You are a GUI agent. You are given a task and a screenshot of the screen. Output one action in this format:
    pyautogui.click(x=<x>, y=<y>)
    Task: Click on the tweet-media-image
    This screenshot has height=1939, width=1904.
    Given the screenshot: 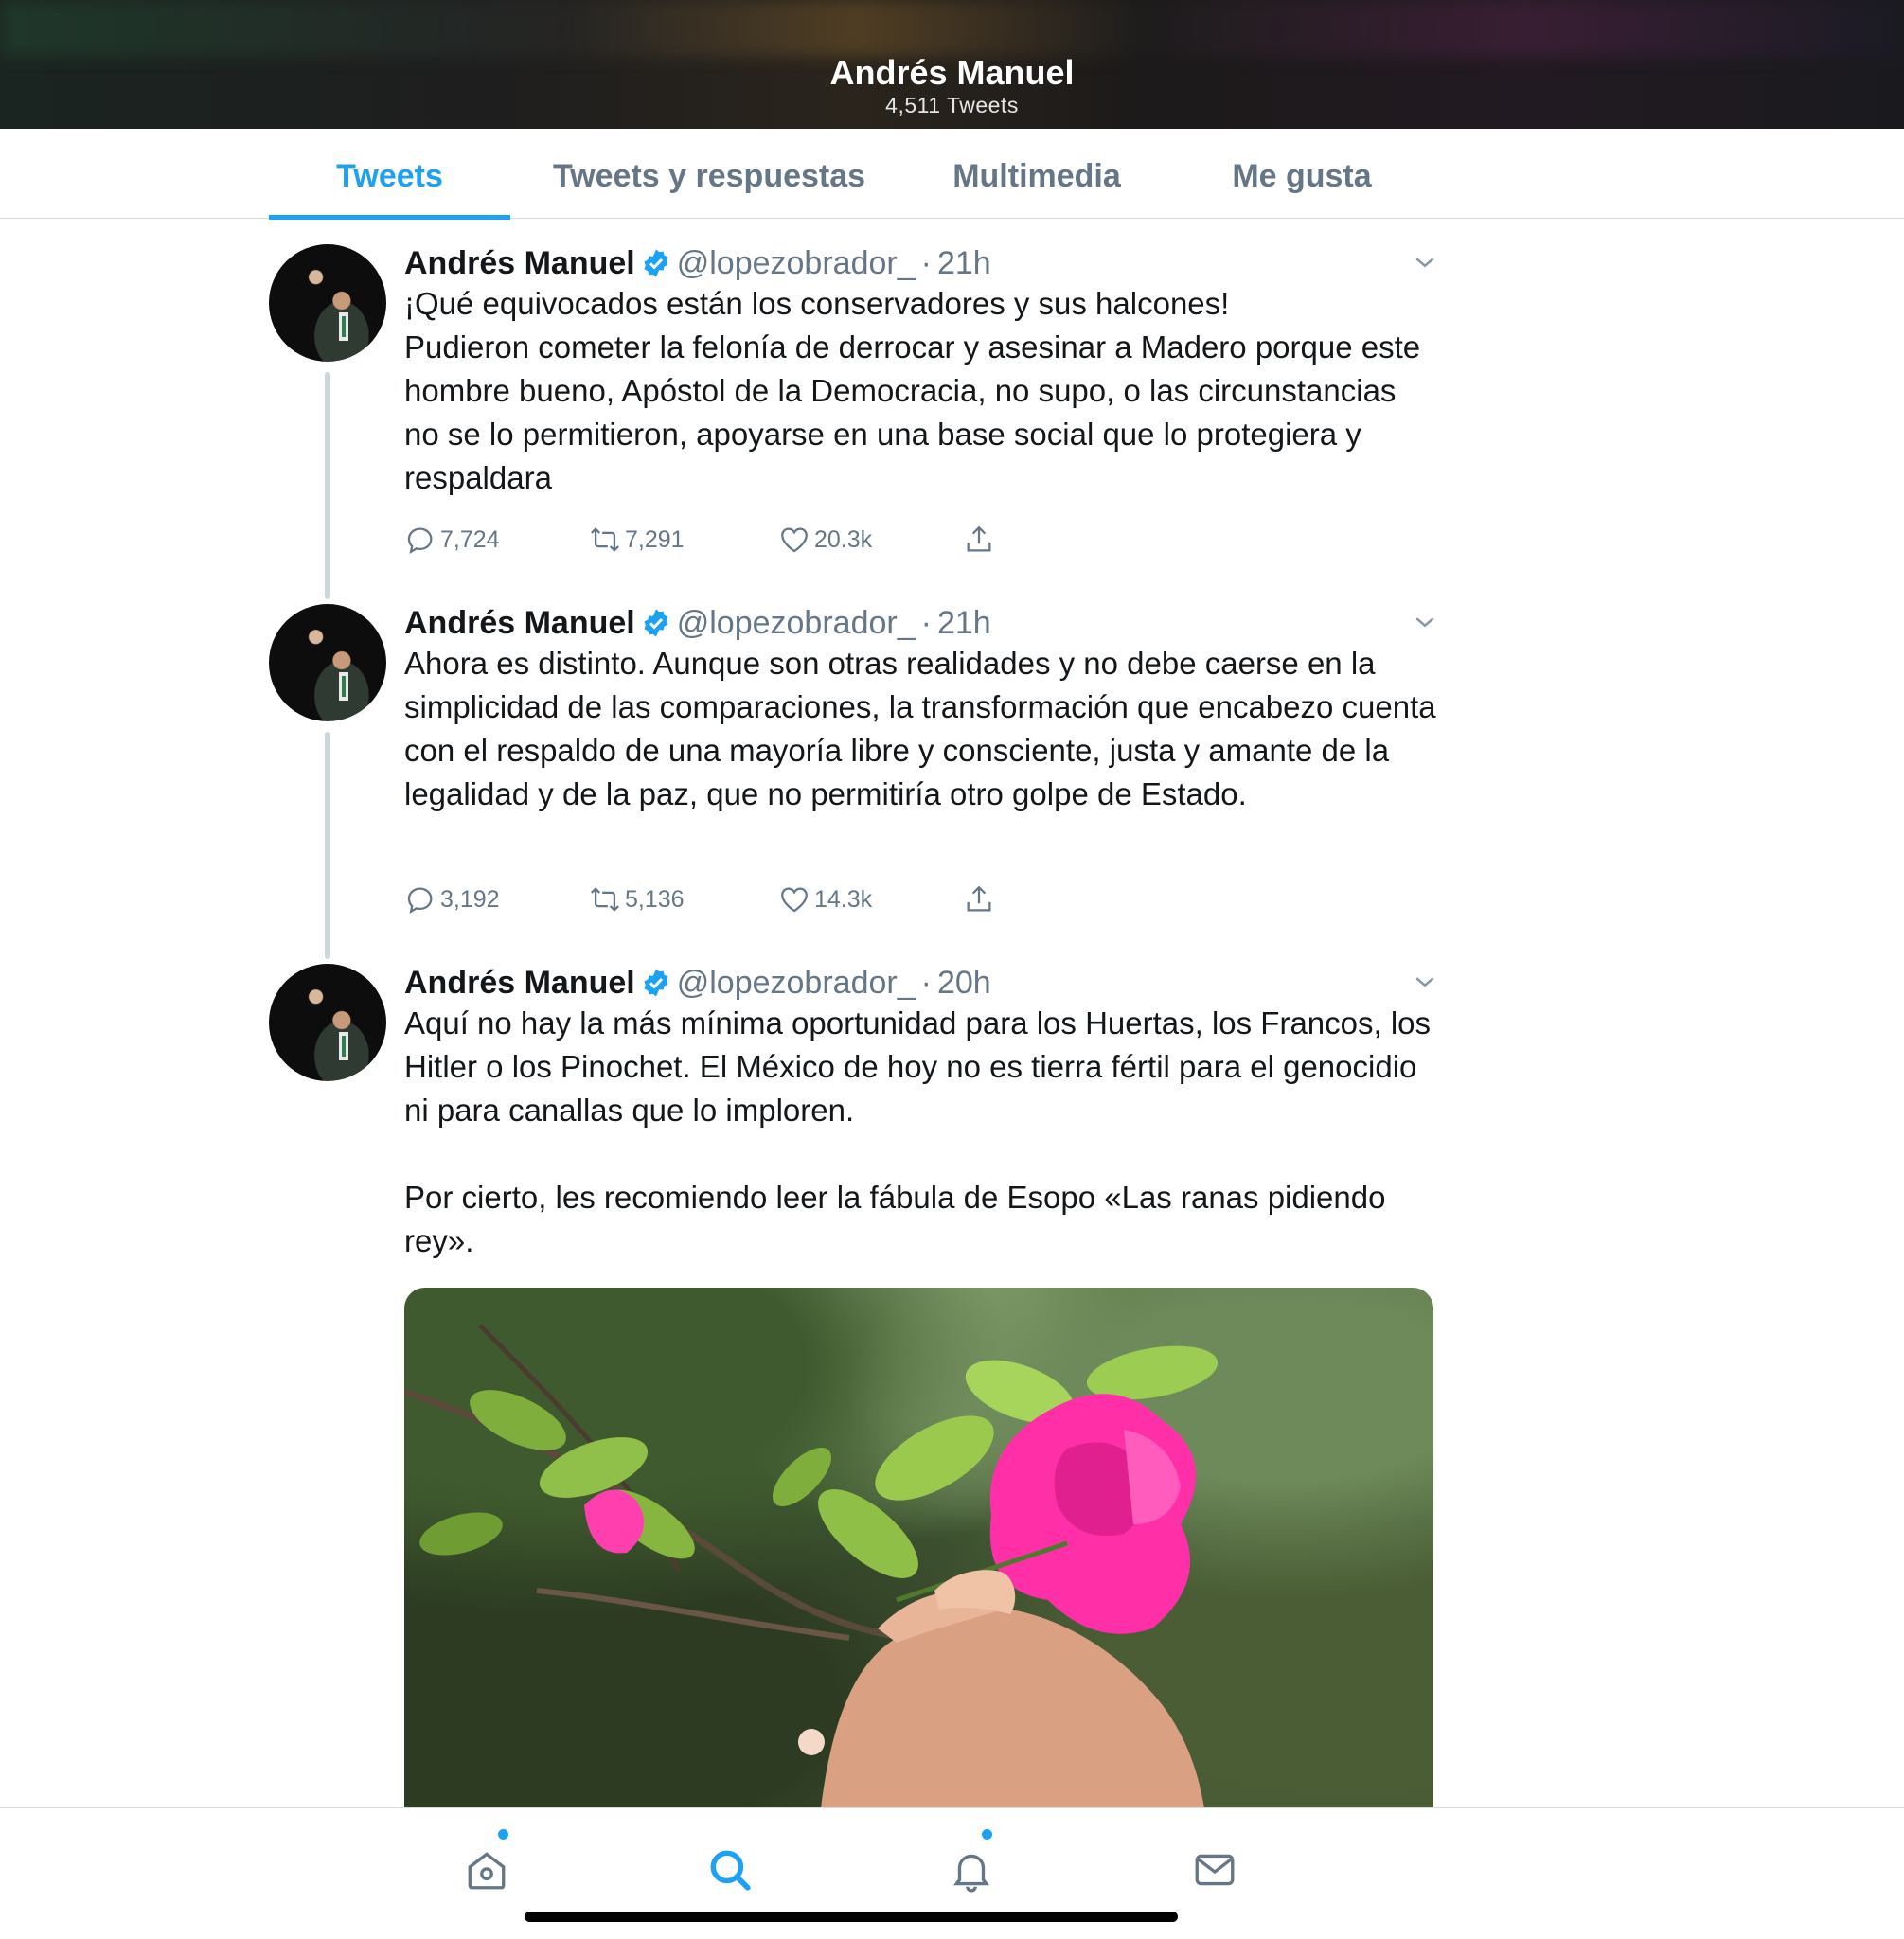 What is the action you would take?
    pyautogui.click(x=918, y=1548)
    